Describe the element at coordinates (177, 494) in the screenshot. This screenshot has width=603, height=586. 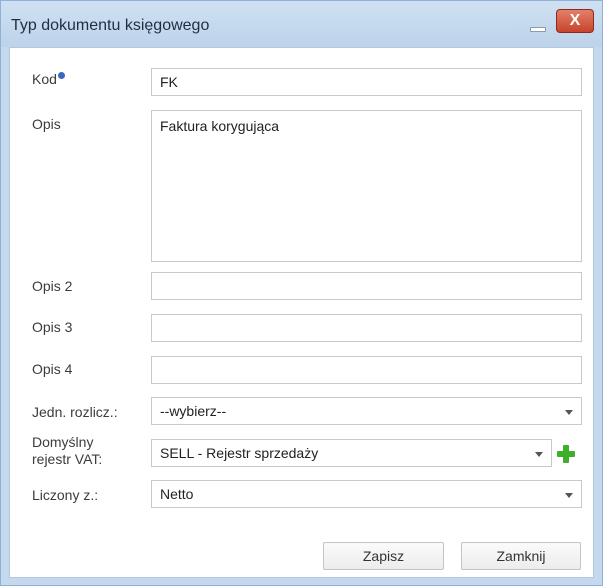
I see `liczony-value: Netto` at that location.